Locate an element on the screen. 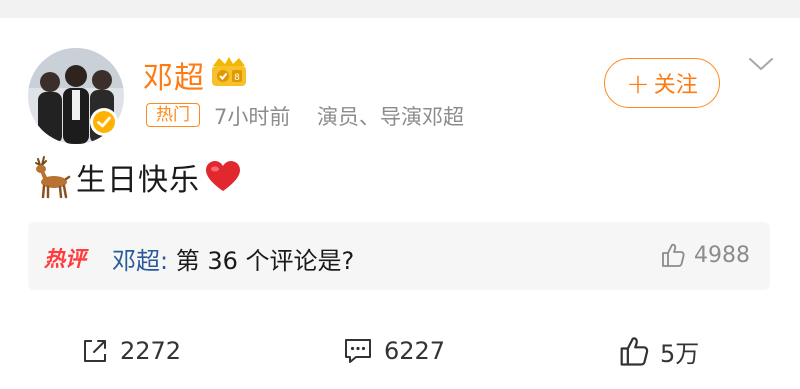 The width and height of the screenshot is (800, 389). hot-comment-tag: 热评 is located at coordinates (65, 259).